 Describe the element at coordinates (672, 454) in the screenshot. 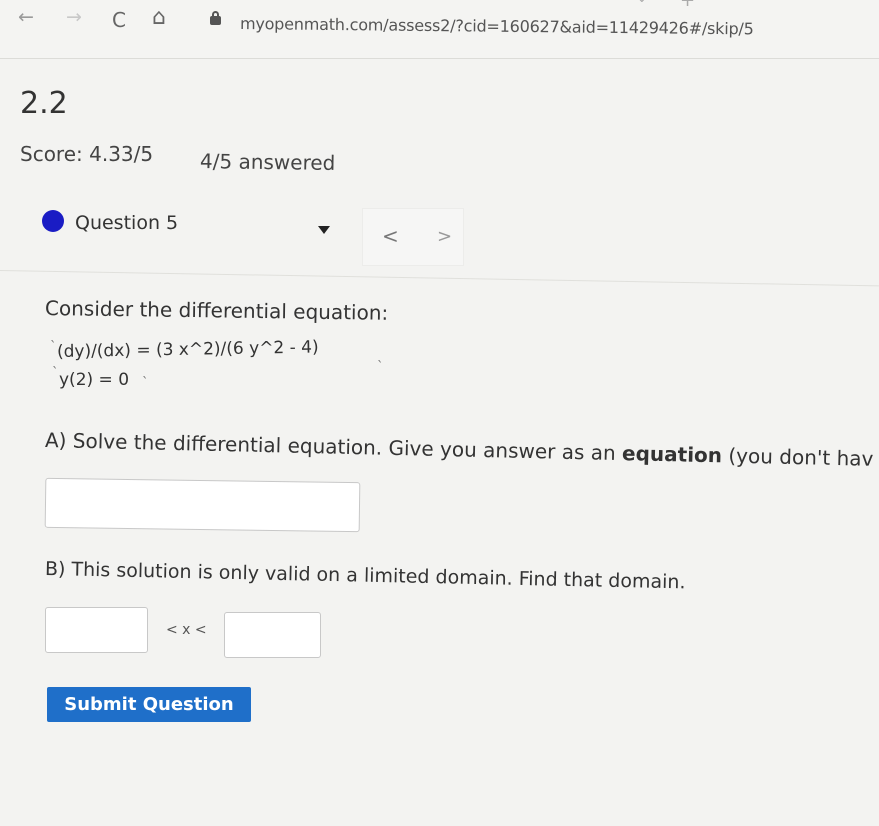

I see `part-a-emphasis: equation` at that location.